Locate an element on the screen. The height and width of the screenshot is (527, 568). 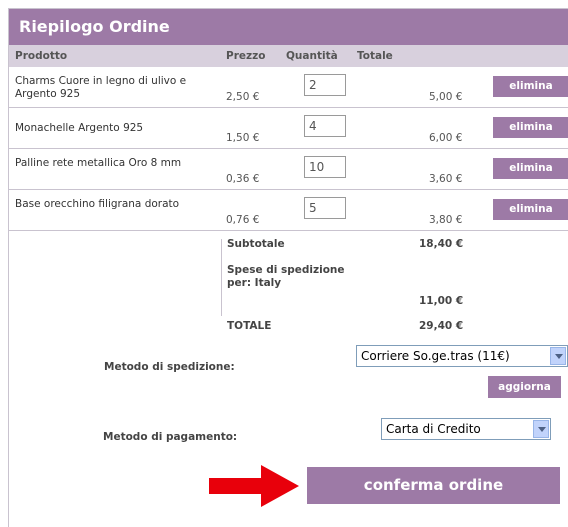
table-header: Prodotto Prezzo Quantità Totale is located at coordinates (288, 56).